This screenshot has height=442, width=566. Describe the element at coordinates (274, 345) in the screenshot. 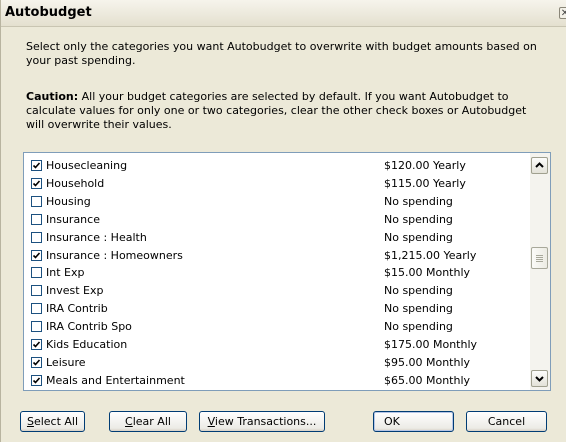

I see `list-item: Kids Education $175.00 Monthly` at that location.